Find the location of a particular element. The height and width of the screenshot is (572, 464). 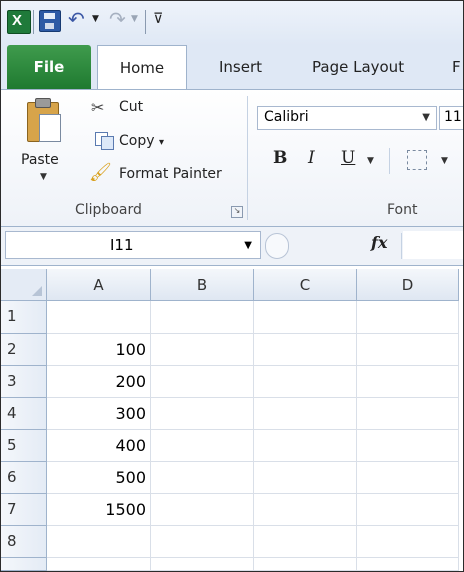

cell-c3 is located at coordinates (305, 382).